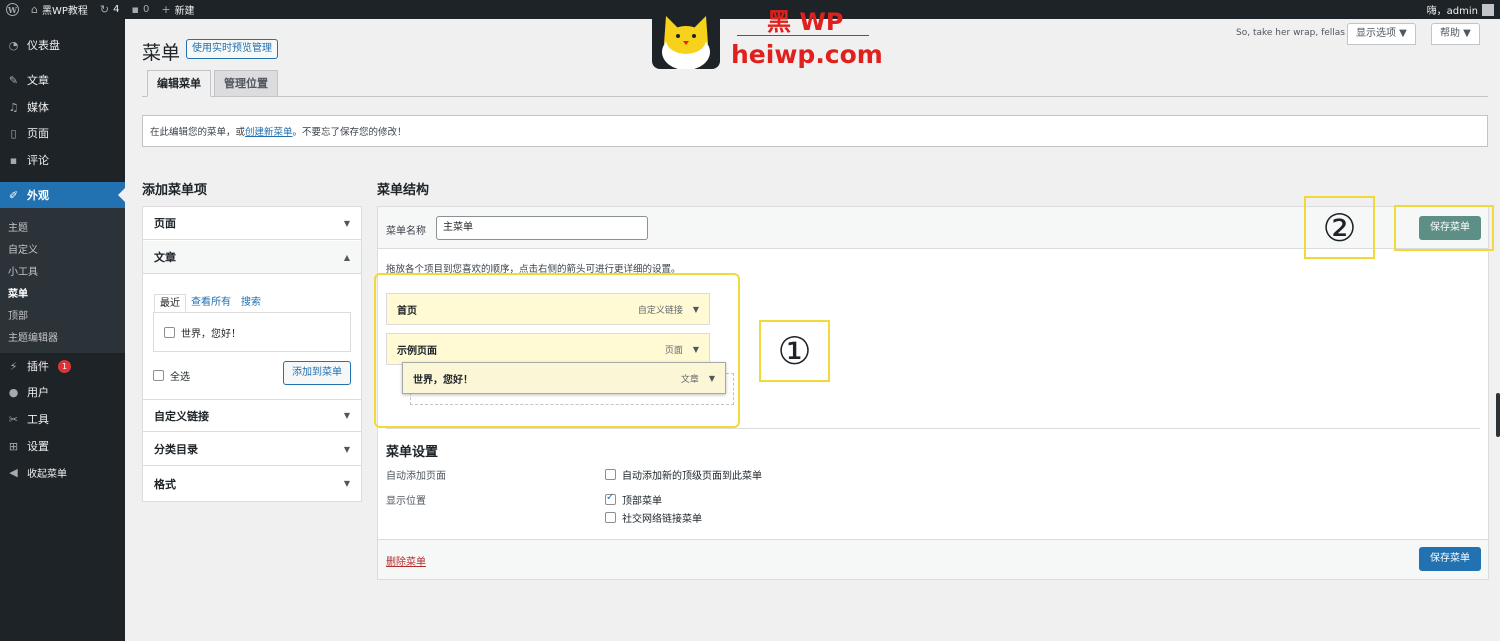  What do you see at coordinates (13, 446) in the screenshot?
I see `settings-icon: ⊞` at bounding box center [13, 446].